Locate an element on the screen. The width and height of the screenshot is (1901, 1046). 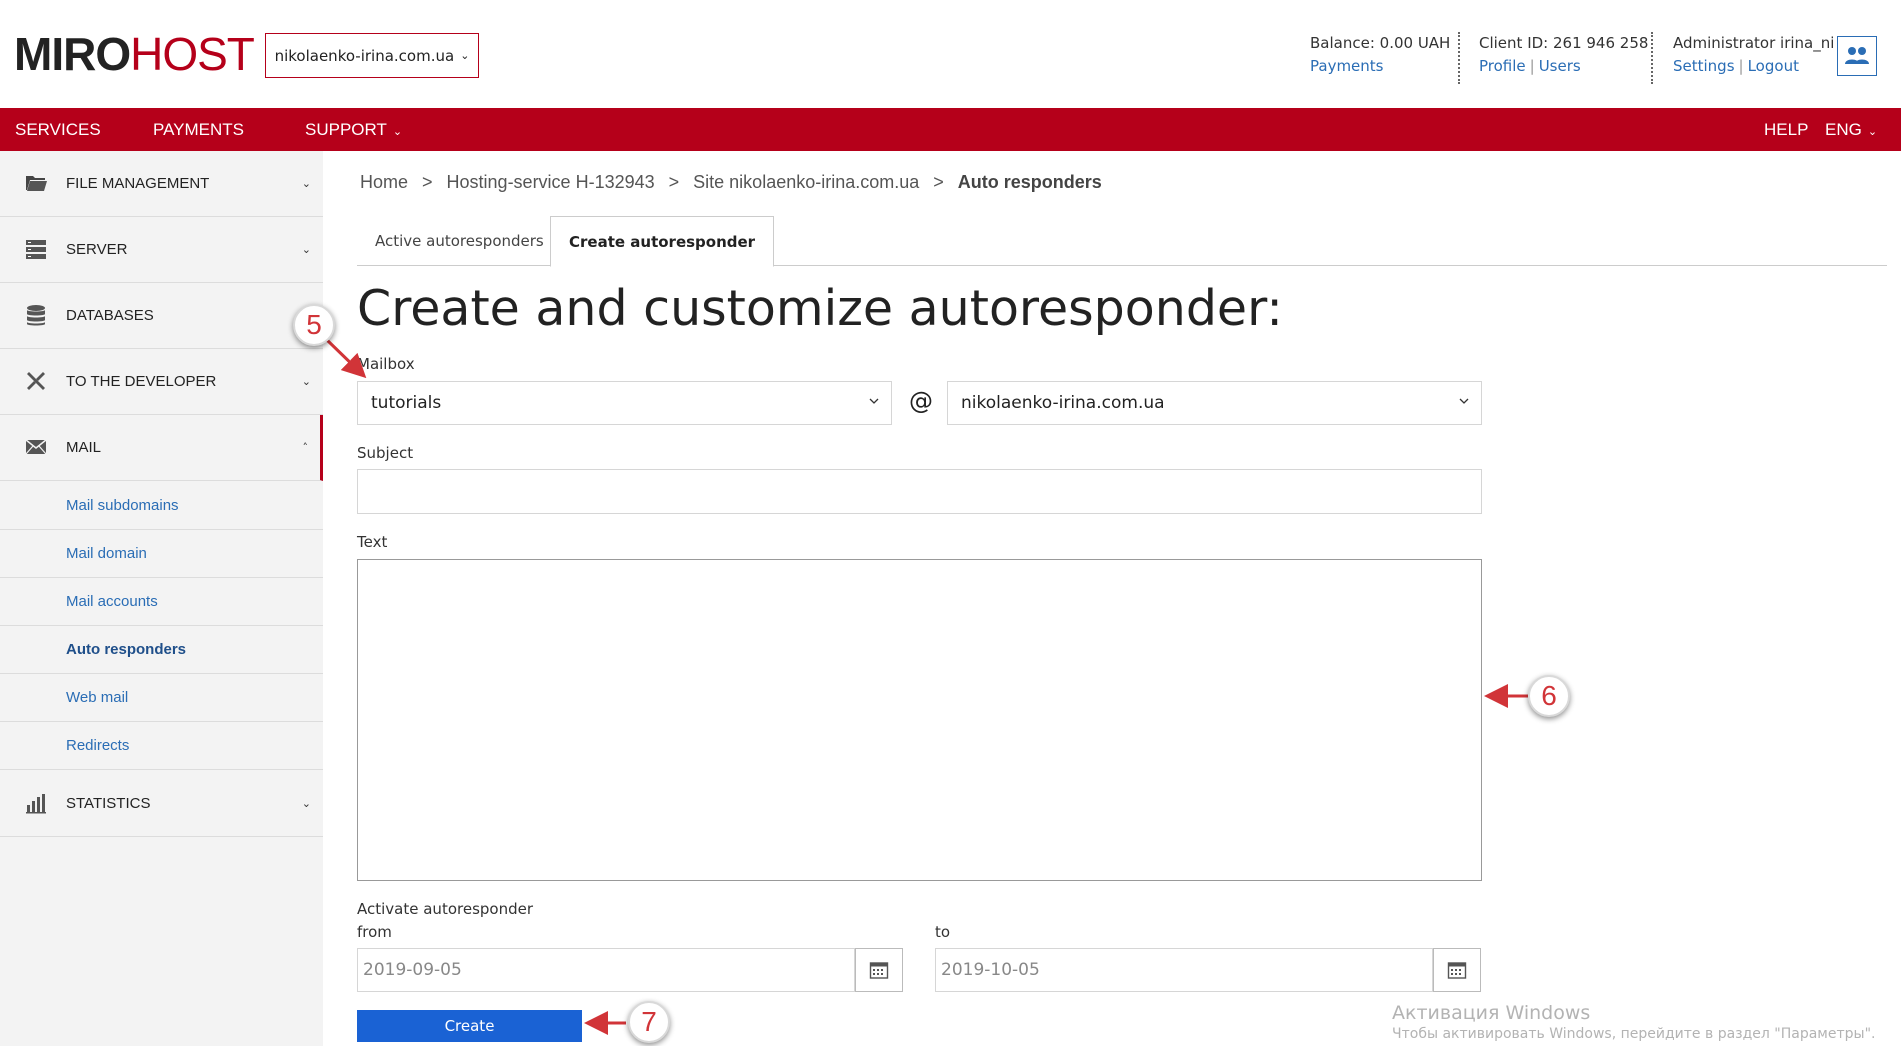
sidebar-item-mail: MAIL ˄ is located at coordinates (161, 448).